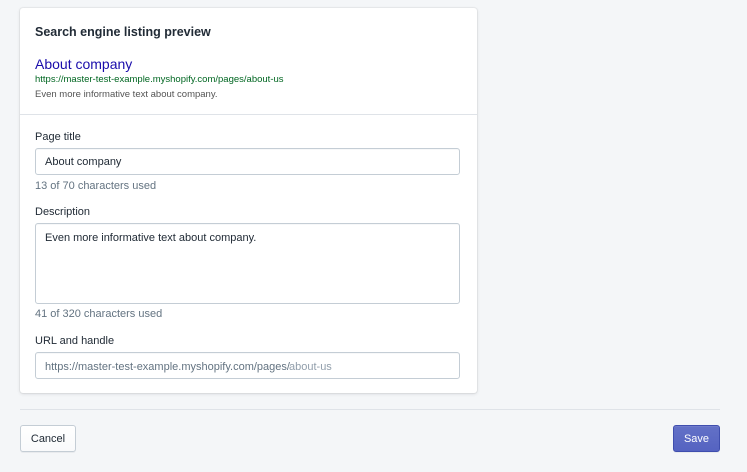 Image resolution: width=747 pixels, height=472 pixels. I want to click on description-label: Description, so click(63, 212).